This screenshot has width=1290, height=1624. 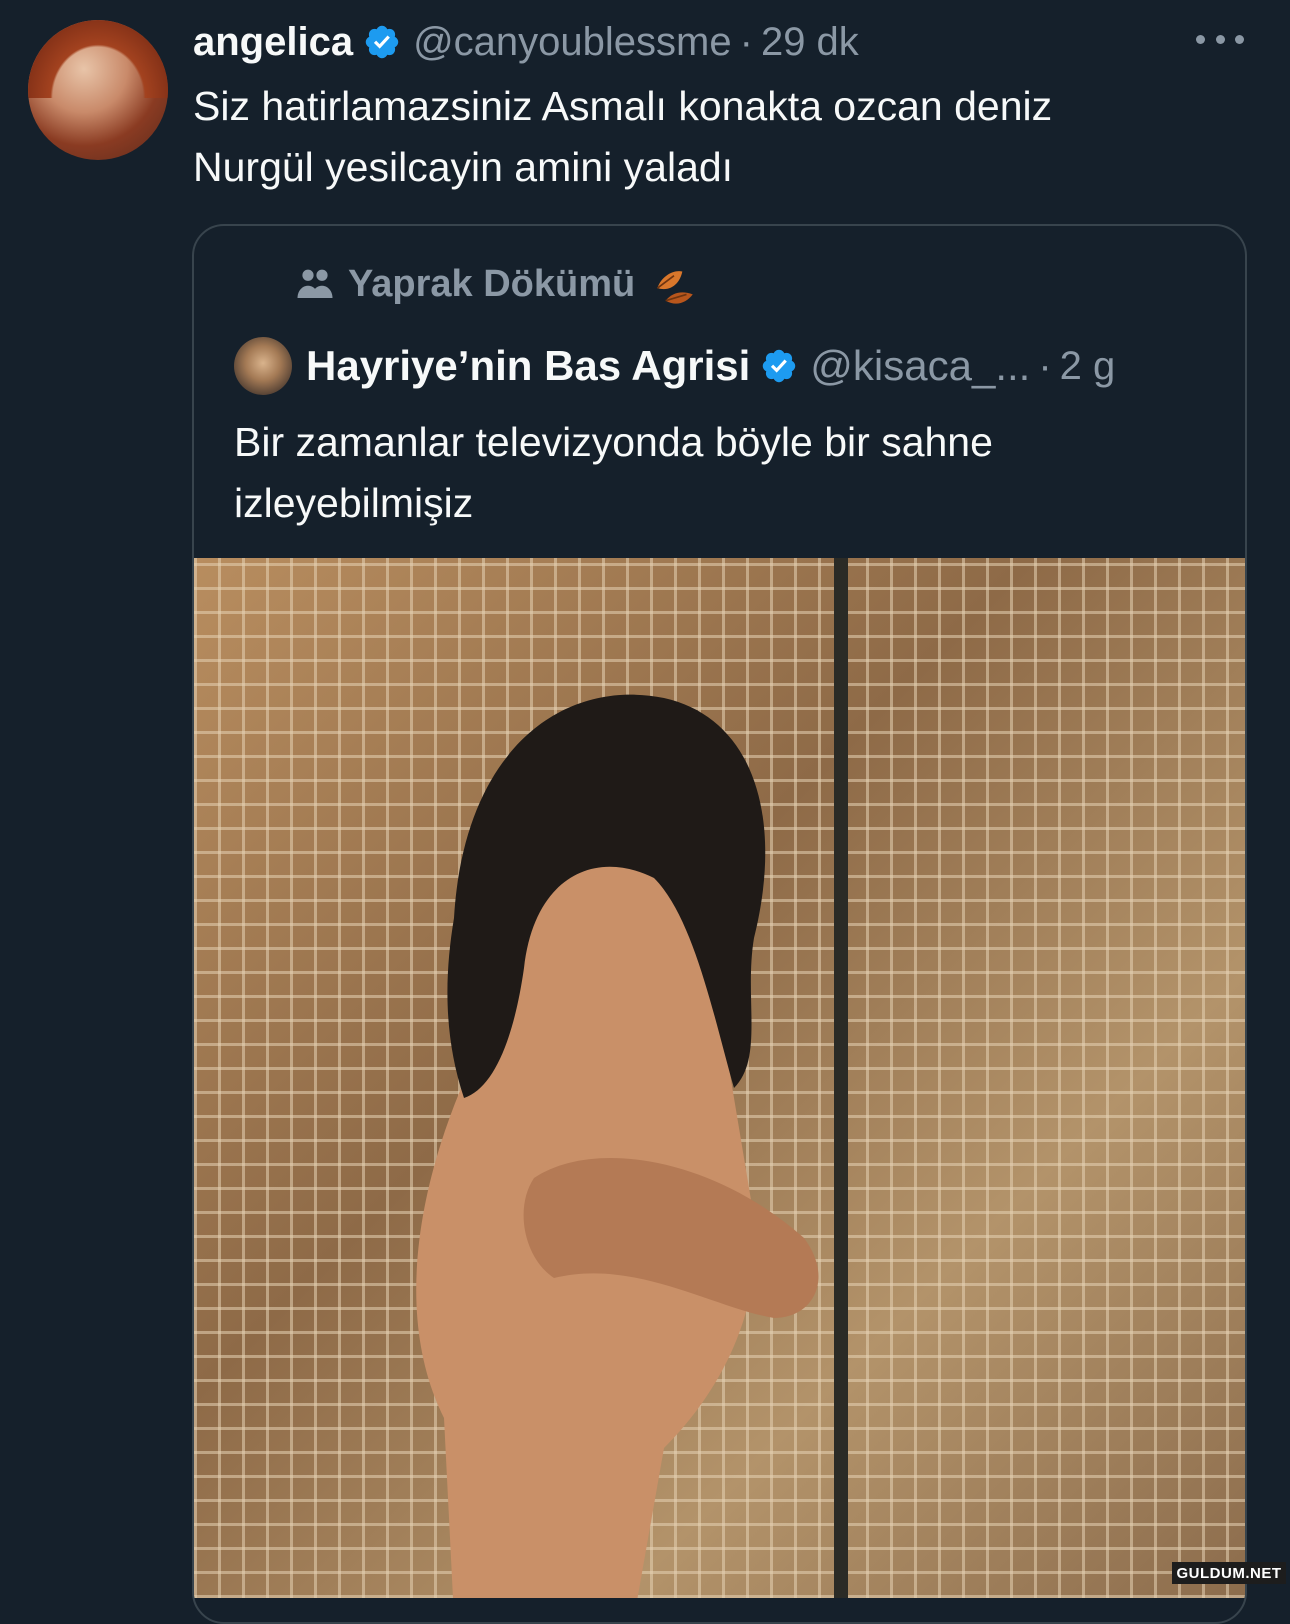 I want to click on quoted-time: 2 g, so click(x=1088, y=366).